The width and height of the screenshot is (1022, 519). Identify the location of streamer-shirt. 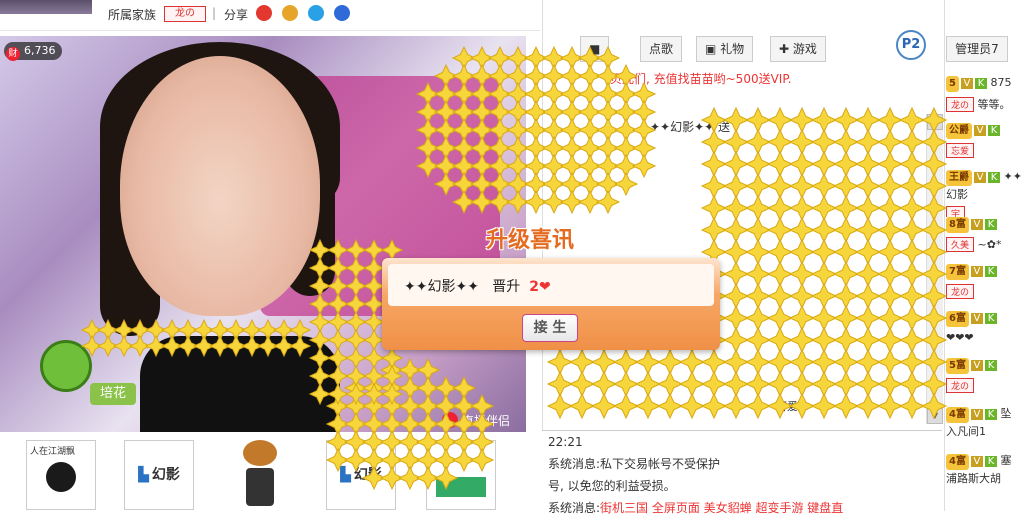
(240, 384).